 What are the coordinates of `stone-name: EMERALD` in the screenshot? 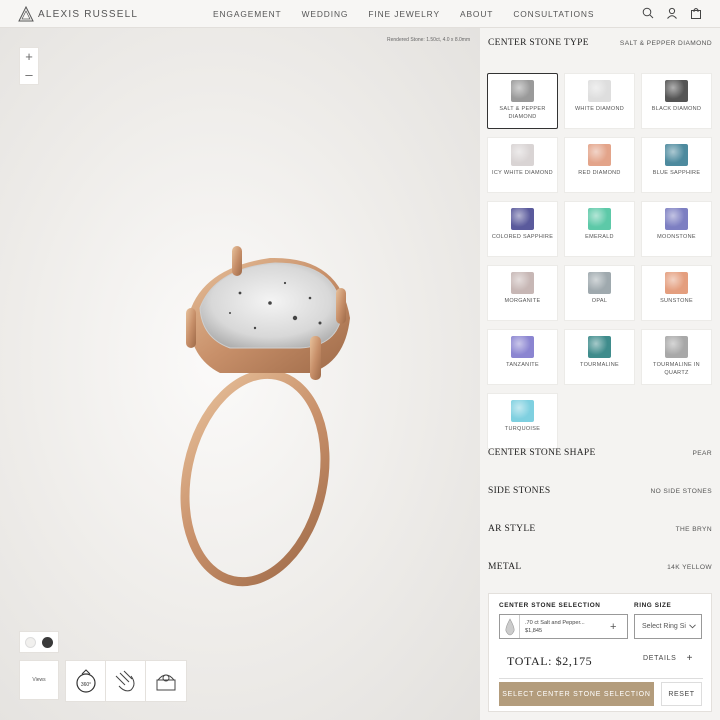 It's located at (599, 237).